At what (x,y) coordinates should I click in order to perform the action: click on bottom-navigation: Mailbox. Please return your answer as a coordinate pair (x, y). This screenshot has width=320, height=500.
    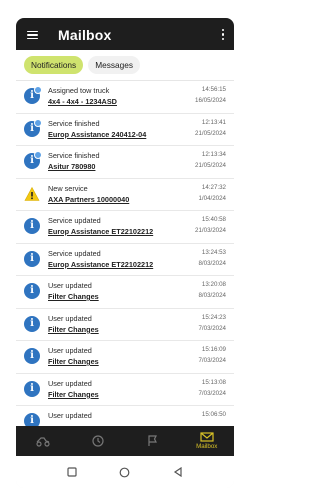
    Looking at the image, I should click on (125, 441).